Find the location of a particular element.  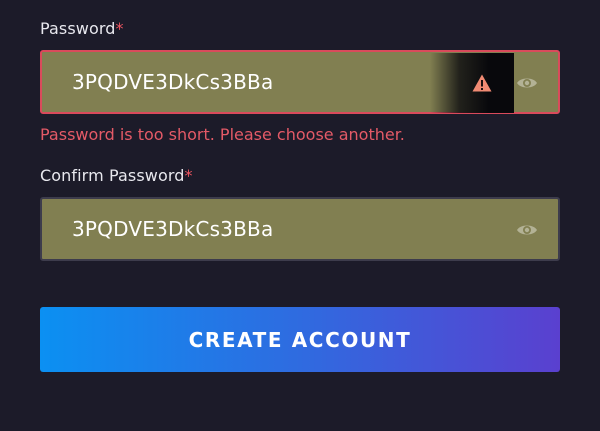

confirm-password-label-text: Confirm Password is located at coordinates (112, 175).